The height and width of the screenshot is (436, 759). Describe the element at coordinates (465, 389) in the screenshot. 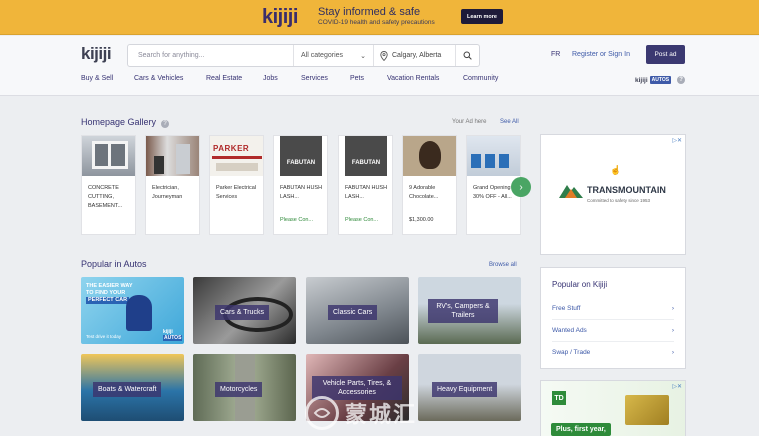

I see `tile-label: Heavy Equipment` at that location.